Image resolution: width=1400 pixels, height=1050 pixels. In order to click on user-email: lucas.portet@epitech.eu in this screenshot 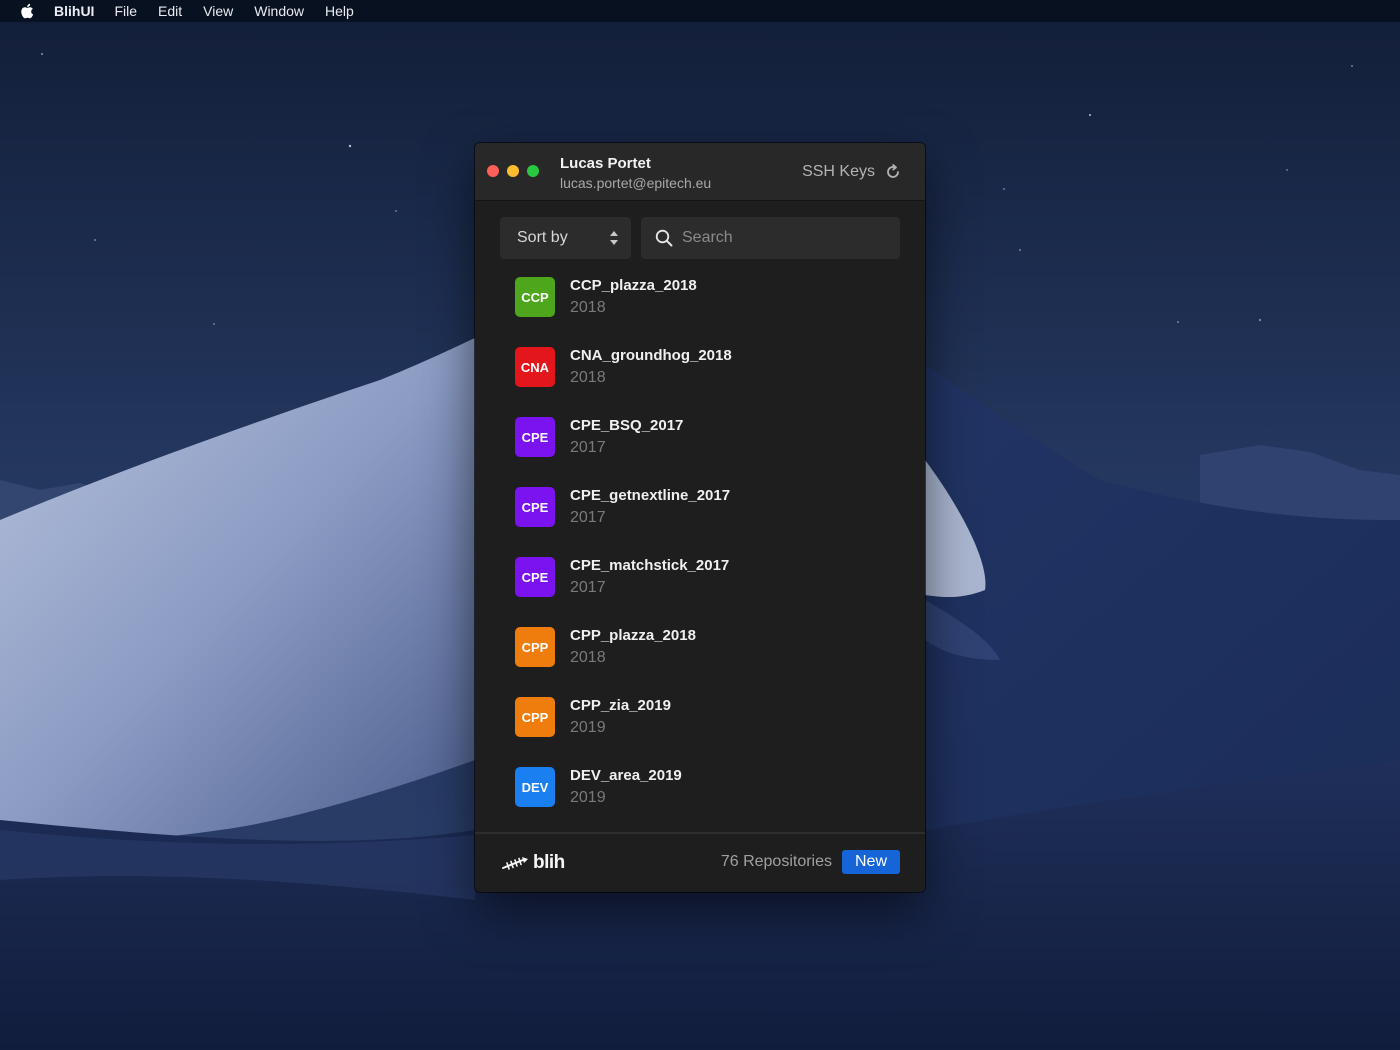, I will do `click(636, 183)`.